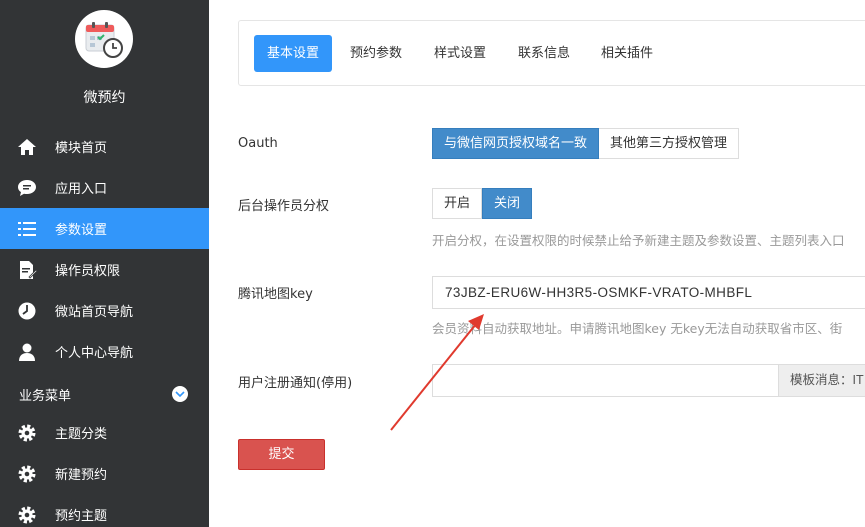 Image resolution: width=865 pixels, height=527 pixels. What do you see at coordinates (81, 516) in the screenshot?
I see `sidebar-item-label: 预约主题` at bounding box center [81, 516].